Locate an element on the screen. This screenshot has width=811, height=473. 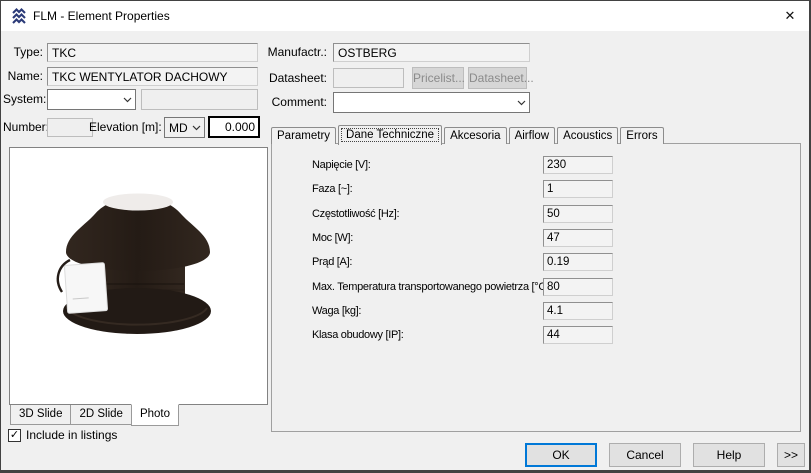
more-options-button: >> is located at coordinates (791, 455).